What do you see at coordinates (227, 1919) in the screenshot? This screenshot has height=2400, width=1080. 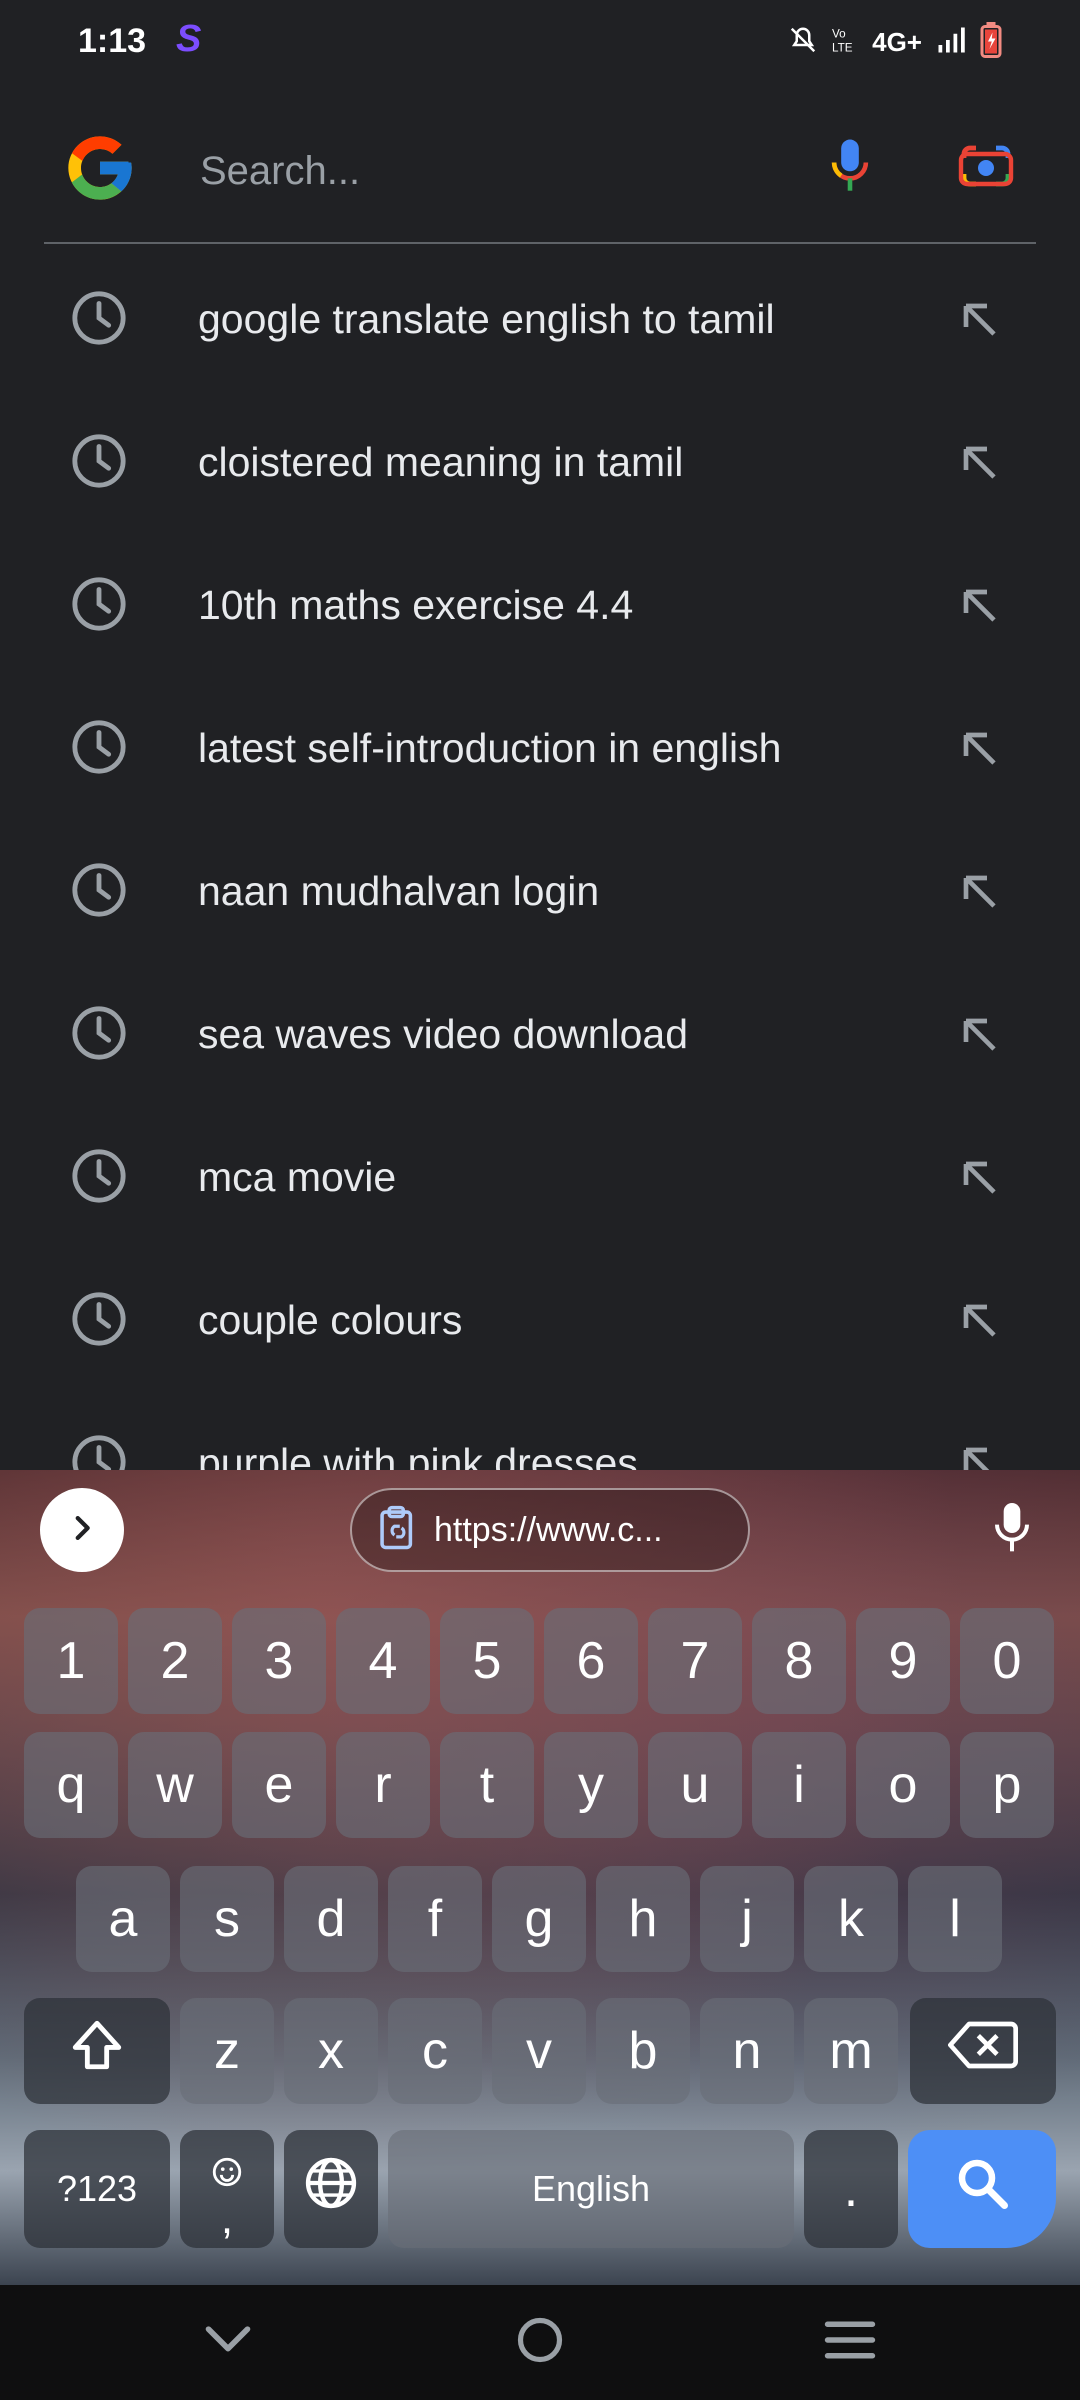 I see `key-s: s` at bounding box center [227, 1919].